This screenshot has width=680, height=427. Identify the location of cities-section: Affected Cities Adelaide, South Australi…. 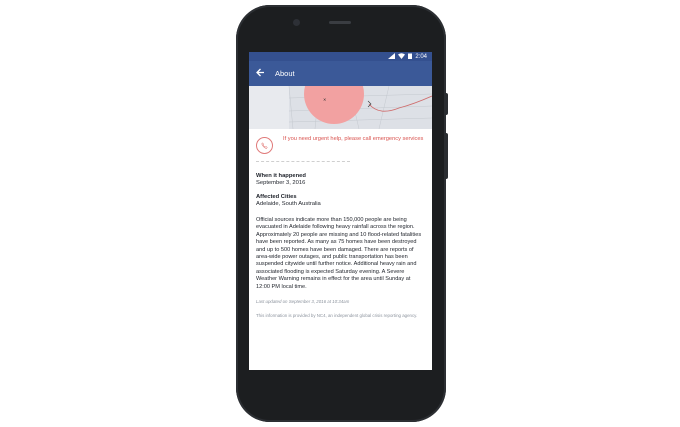
(340, 200).